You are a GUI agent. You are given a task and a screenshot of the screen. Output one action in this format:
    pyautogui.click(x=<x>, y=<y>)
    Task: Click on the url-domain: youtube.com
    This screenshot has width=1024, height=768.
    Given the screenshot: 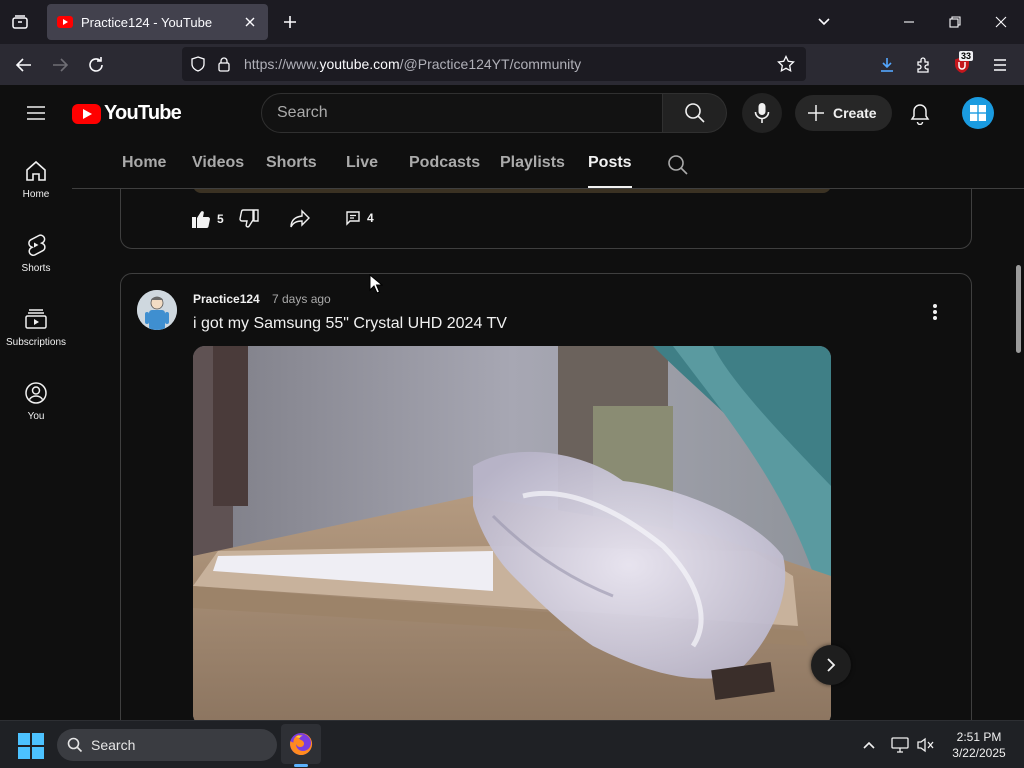 What is the action you would take?
    pyautogui.click(x=359, y=64)
    